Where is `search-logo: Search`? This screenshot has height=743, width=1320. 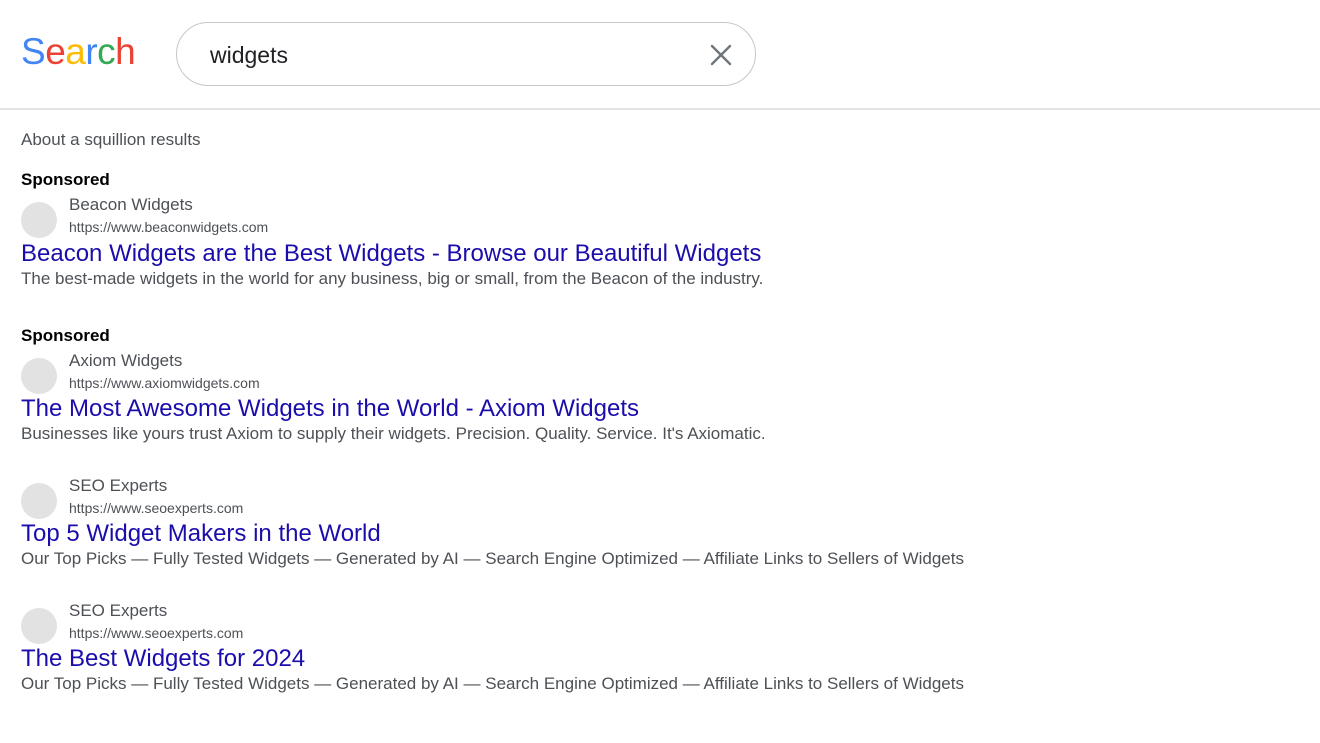
search-logo: Search is located at coordinates (78, 52).